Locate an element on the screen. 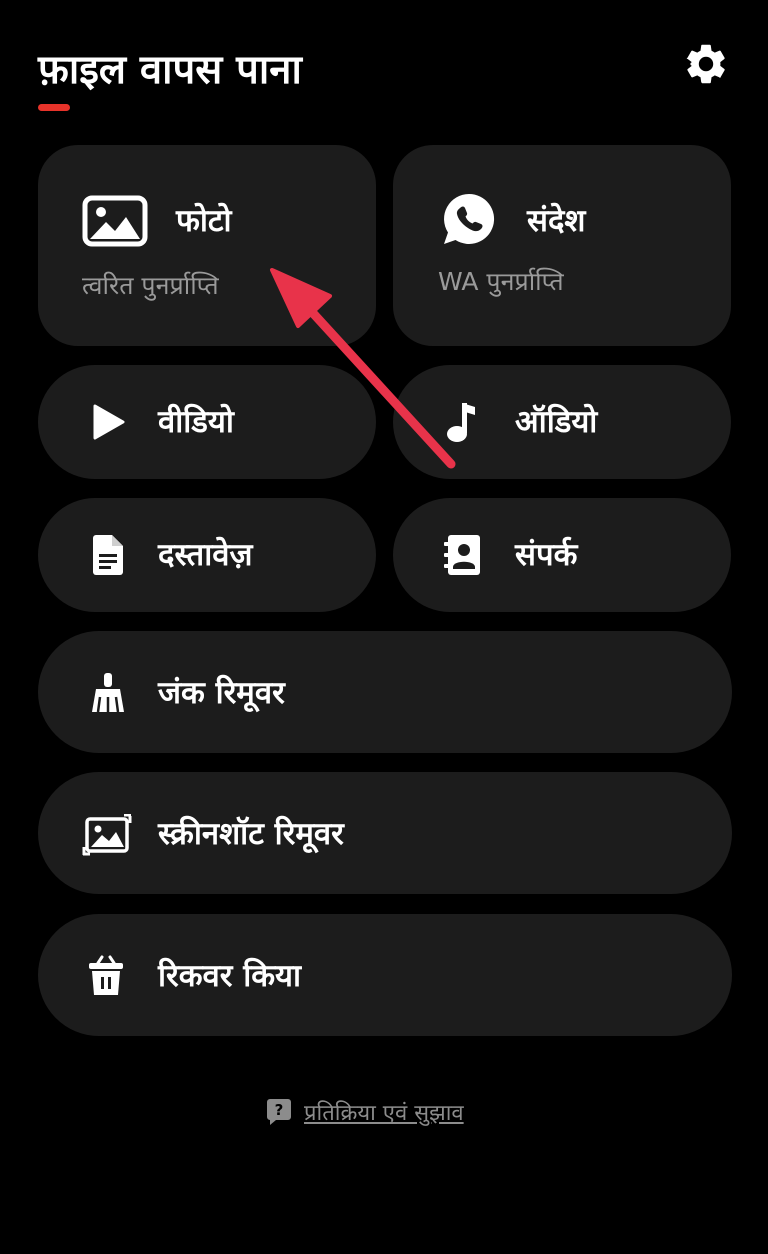 This screenshot has height=1254, width=768. contacts-label: संपर्क is located at coordinates (546, 555).